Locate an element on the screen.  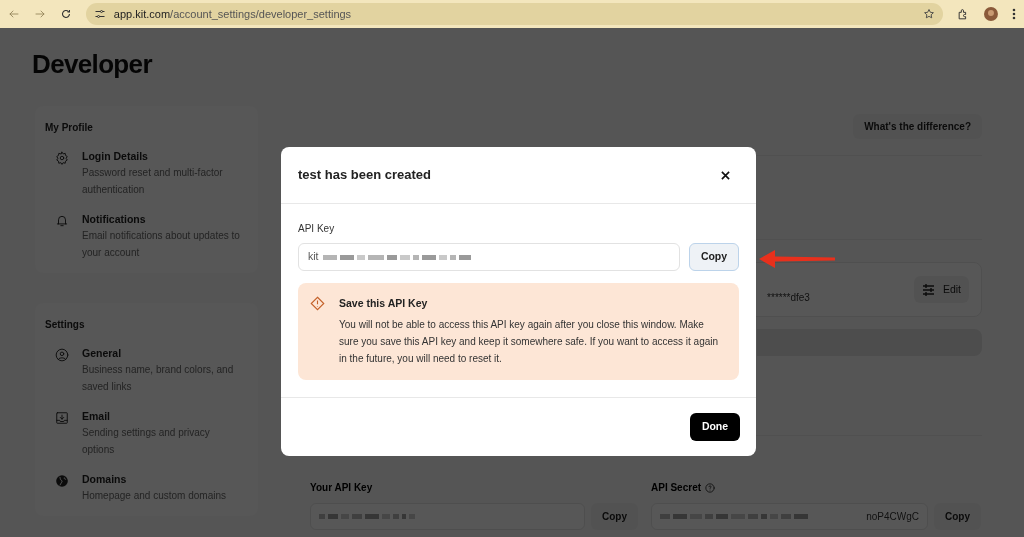
menu-item-title: General is located at coordinates (162, 353).